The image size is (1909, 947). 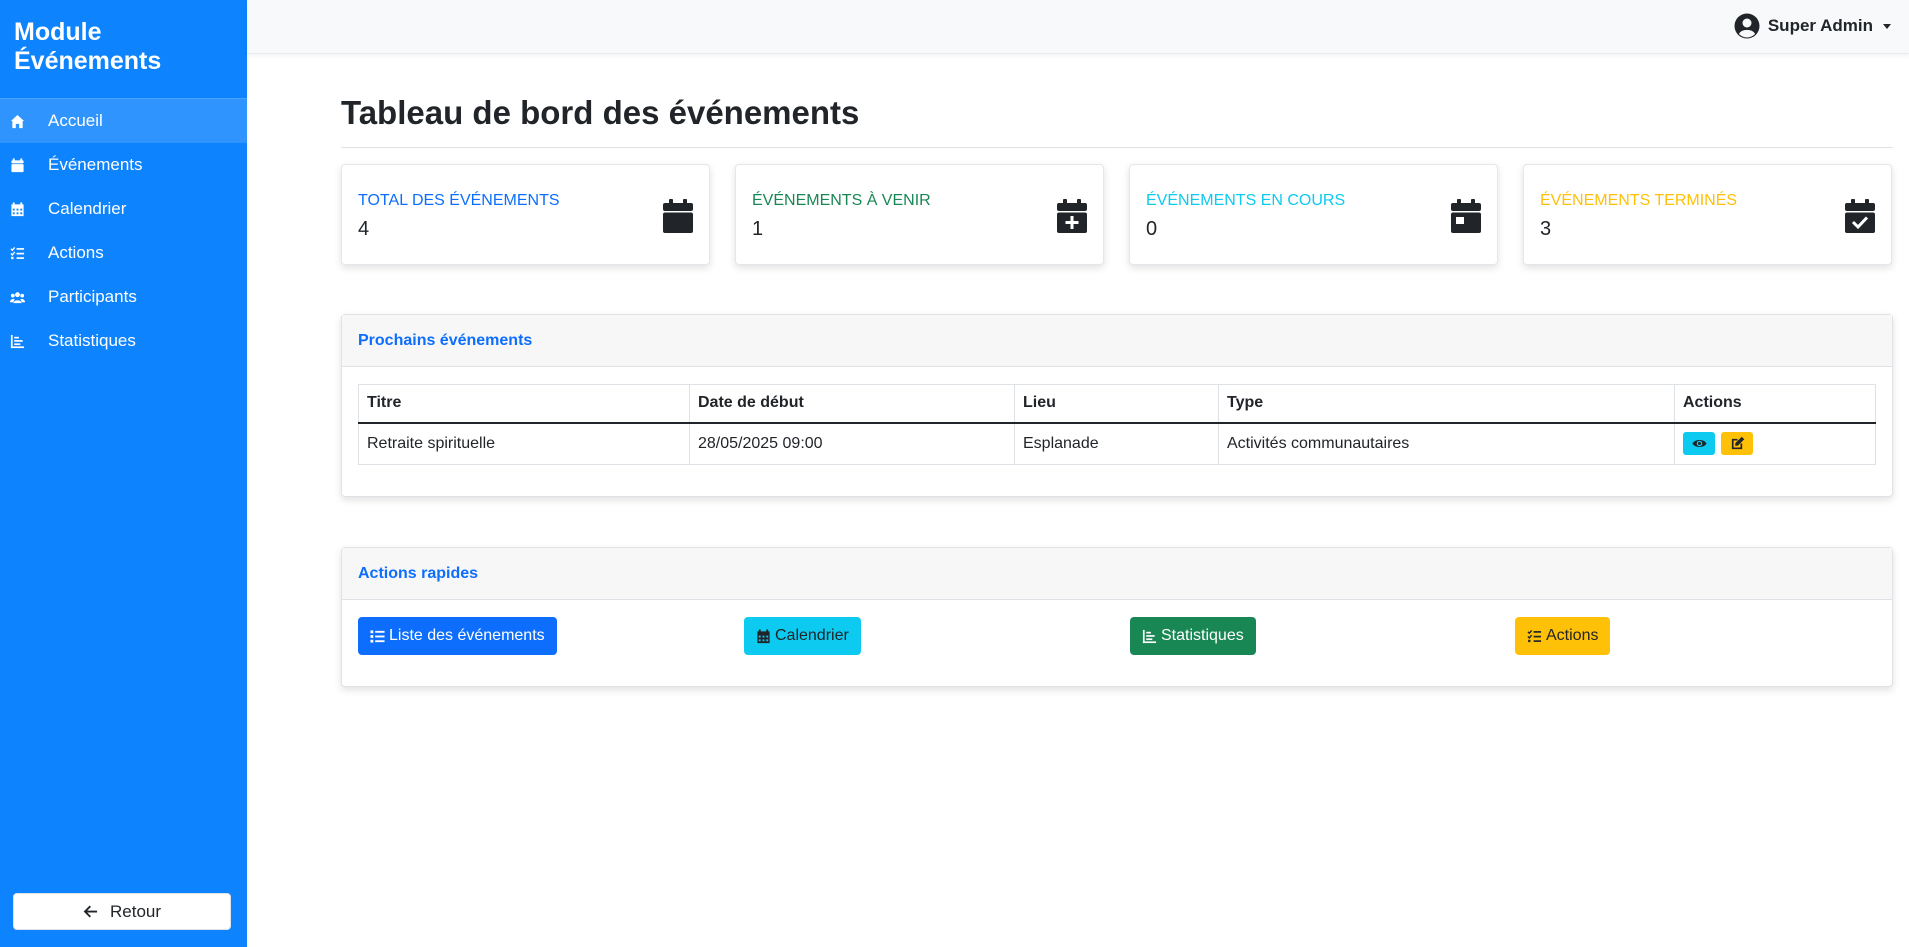 What do you see at coordinates (364, 229) in the screenshot?
I see `stat-value: 4` at bounding box center [364, 229].